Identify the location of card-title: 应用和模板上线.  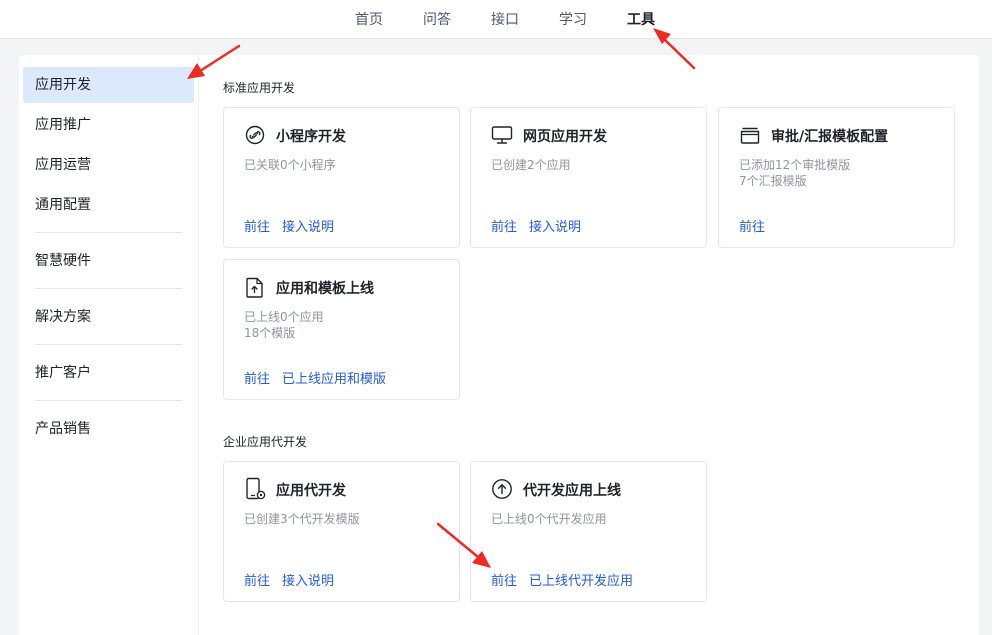
(325, 289).